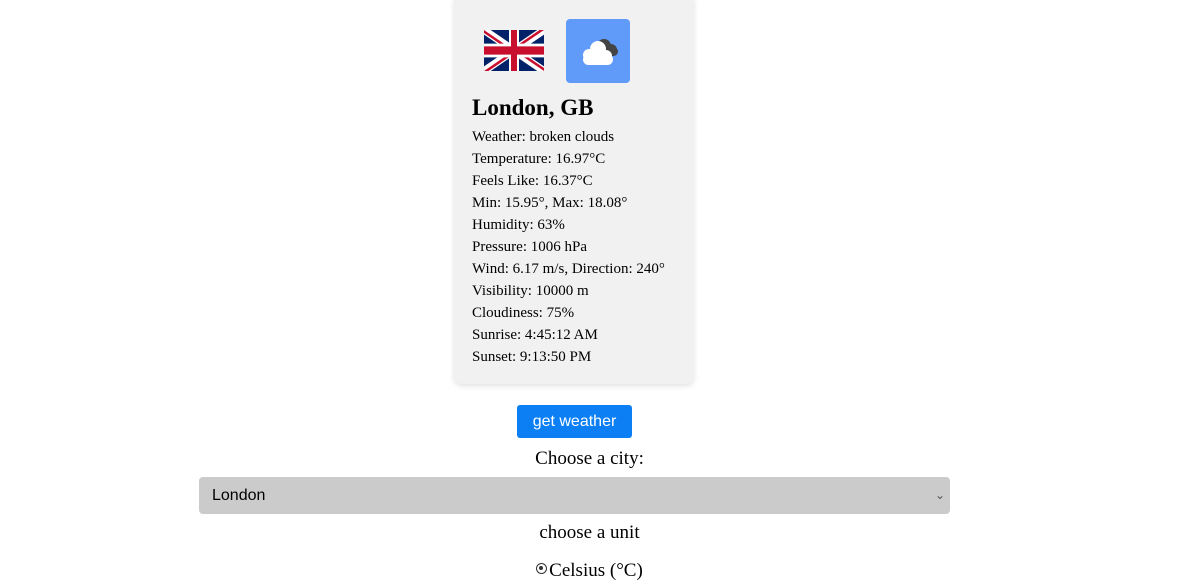 The height and width of the screenshot is (586, 1179). Describe the element at coordinates (533, 107) in the screenshot. I see `city-title: London, GB` at that location.